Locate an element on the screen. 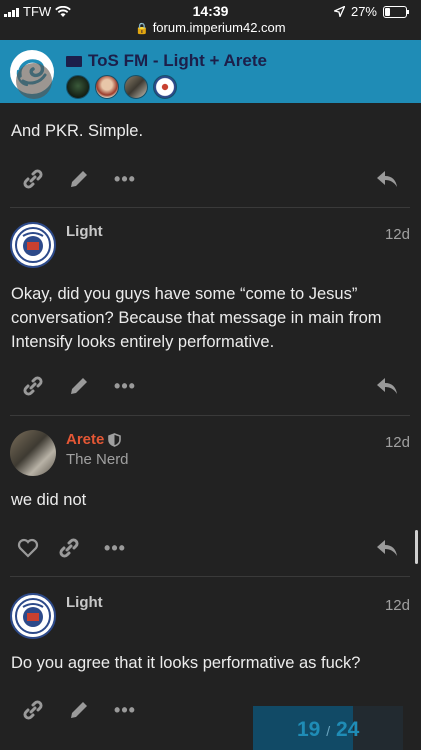 The image size is (421, 750). battery-percent: 27% is located at coordinates (363, 11).